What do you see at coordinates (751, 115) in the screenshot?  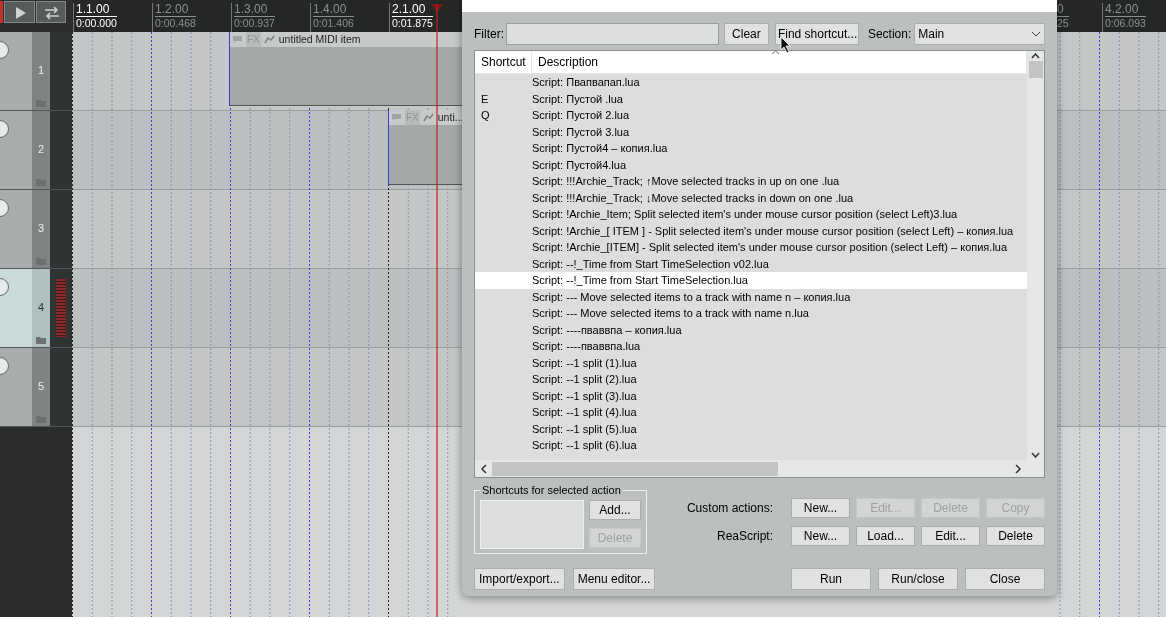 I see `action-row: Q Script: Пустой 2.lua` at bounding box center [751, 115].